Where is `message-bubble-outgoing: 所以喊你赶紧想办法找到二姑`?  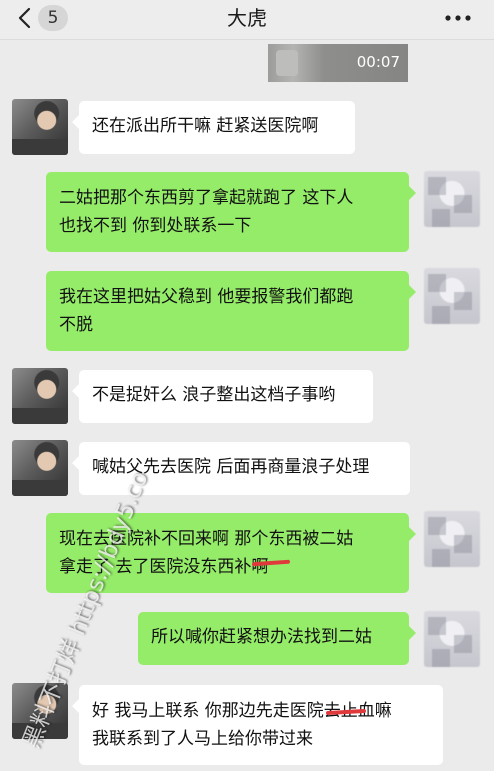 message-bubble-outgoing: 所以喊你赶紧想办法找到二姑 is located at coordinates (277, 638).